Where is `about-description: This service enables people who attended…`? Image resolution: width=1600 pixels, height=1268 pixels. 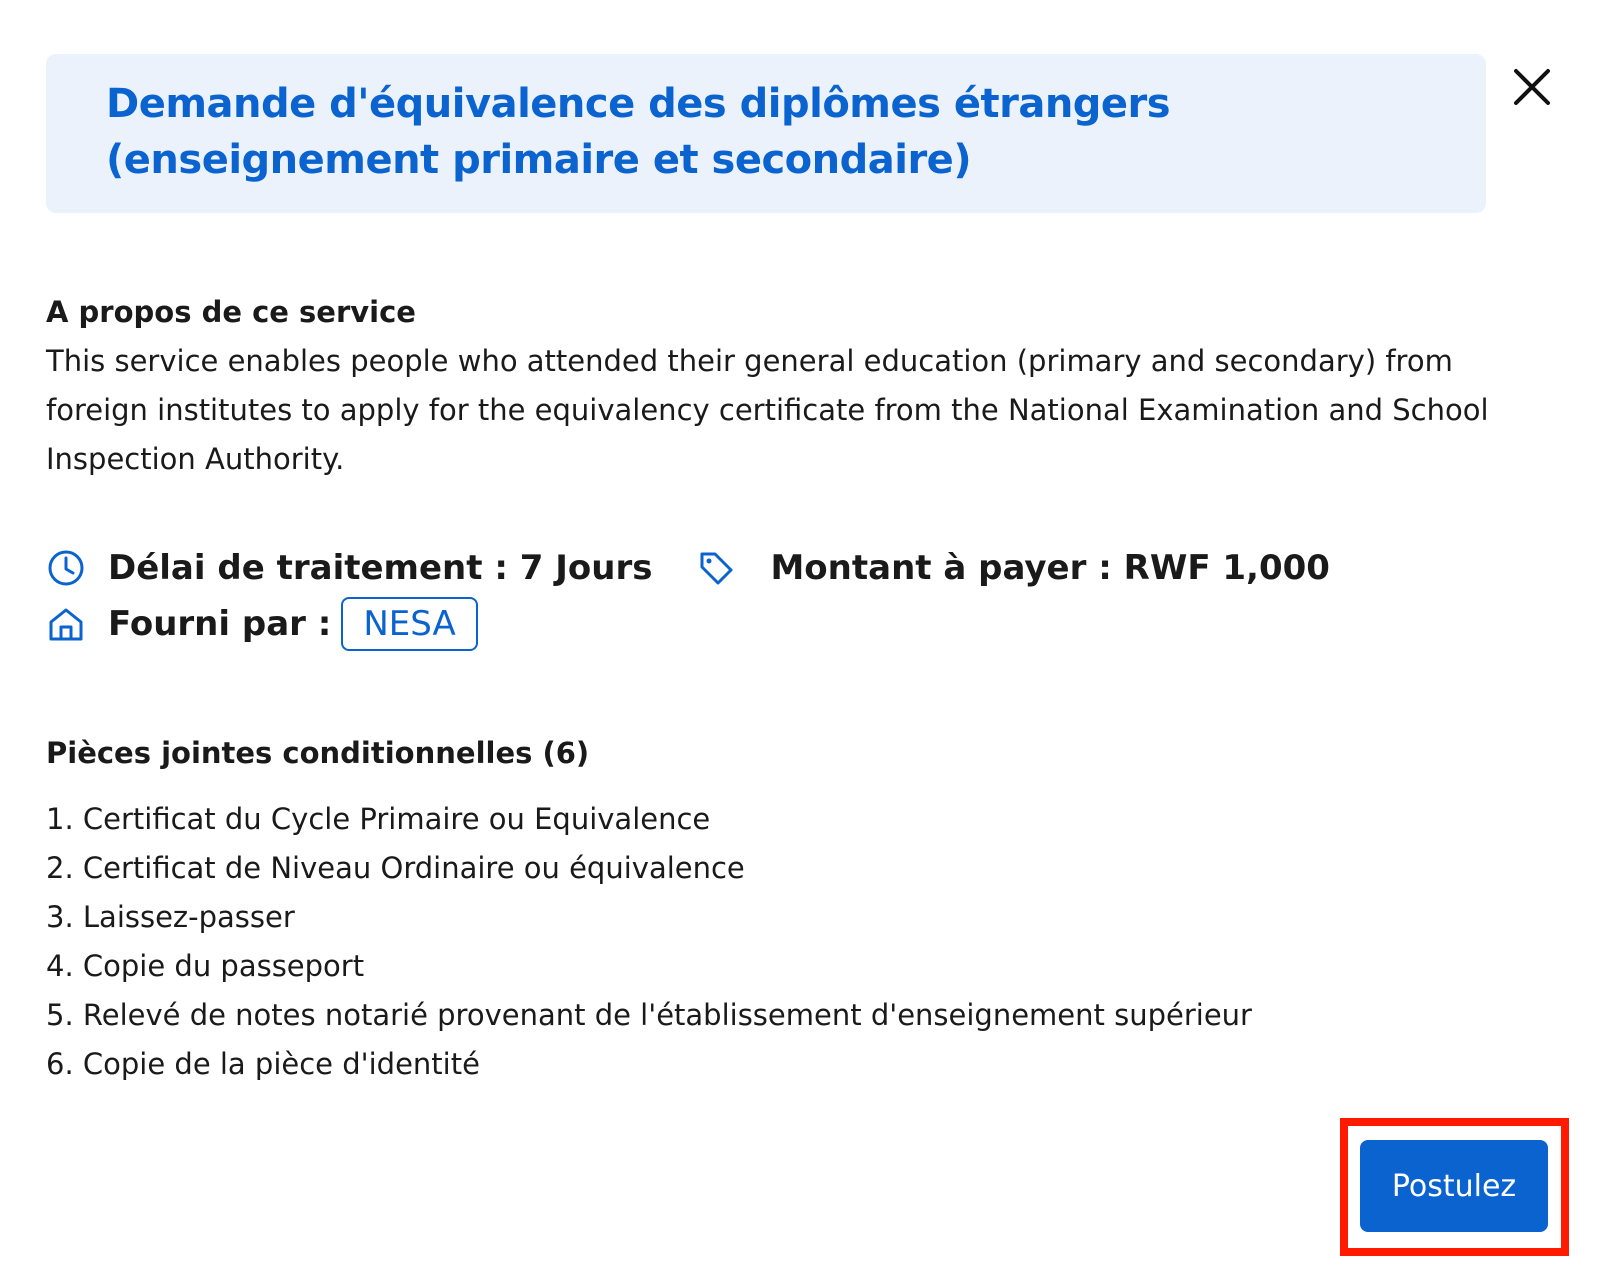 about-description: This service enables people who attended… is located at coordinates (767, 410).